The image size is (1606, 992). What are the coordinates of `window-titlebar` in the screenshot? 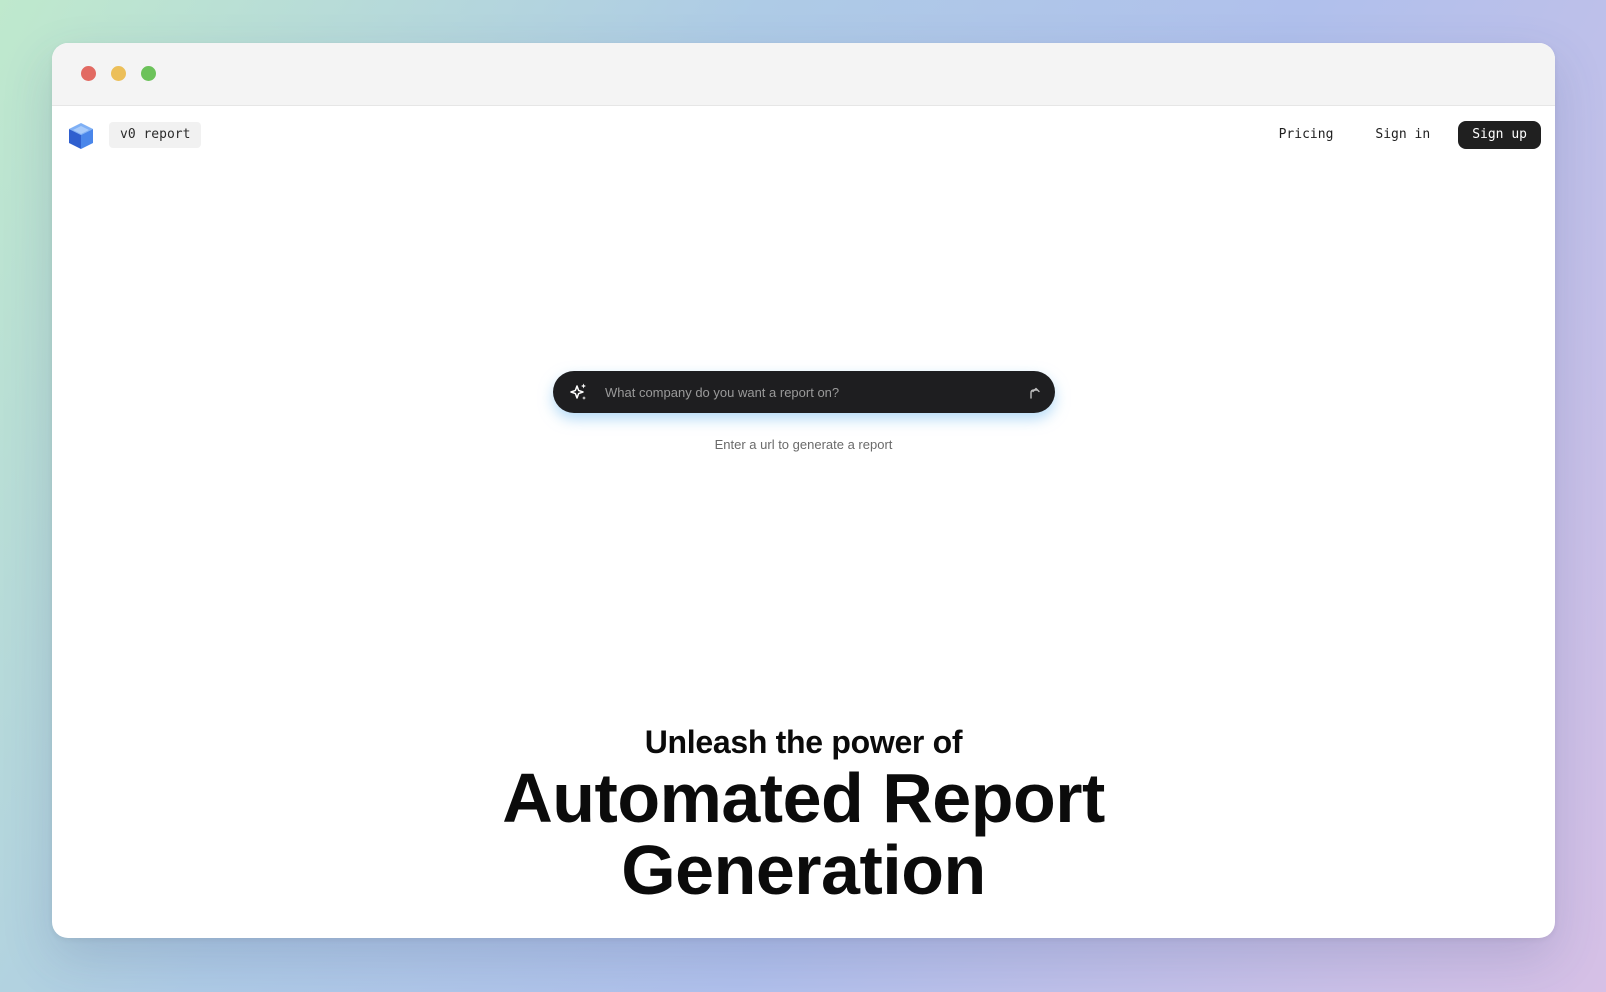 It's located at (803, 74).